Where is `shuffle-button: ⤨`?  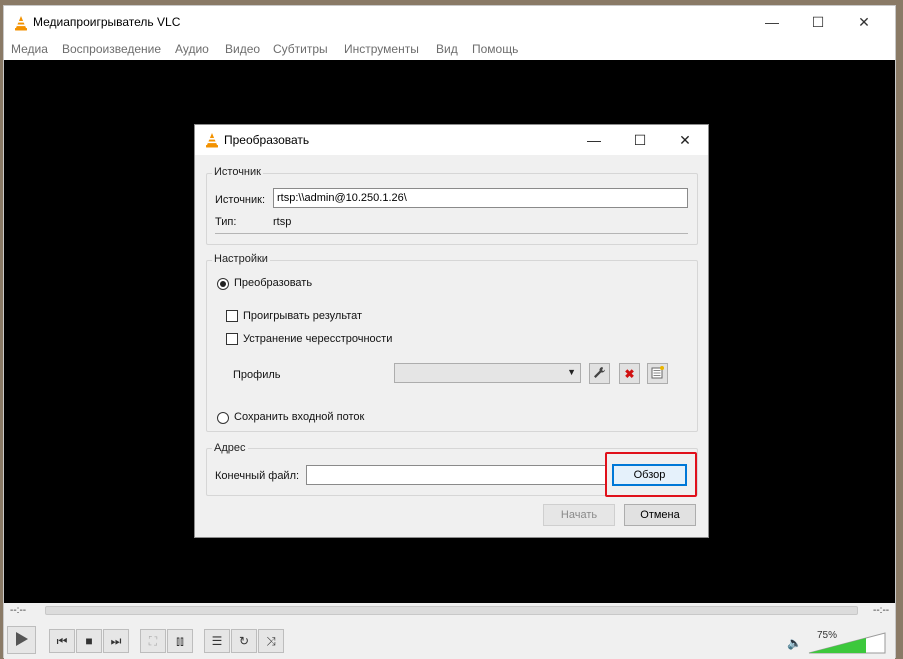 shuffle-button: ⤨ is located at coordinates (271, 641).